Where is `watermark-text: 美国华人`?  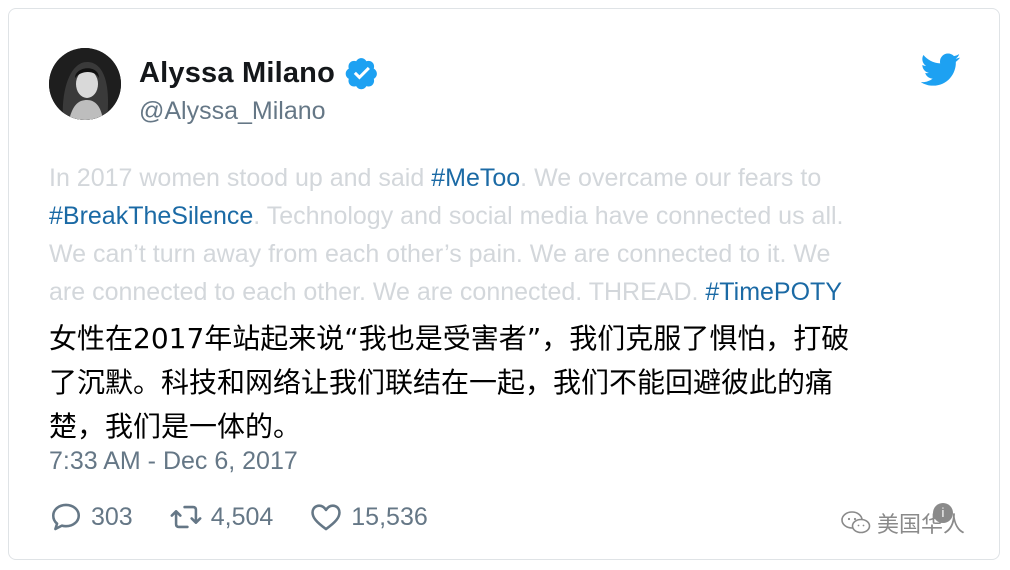 watermark-text: 美国华人 is located at coordinates (920, 525).